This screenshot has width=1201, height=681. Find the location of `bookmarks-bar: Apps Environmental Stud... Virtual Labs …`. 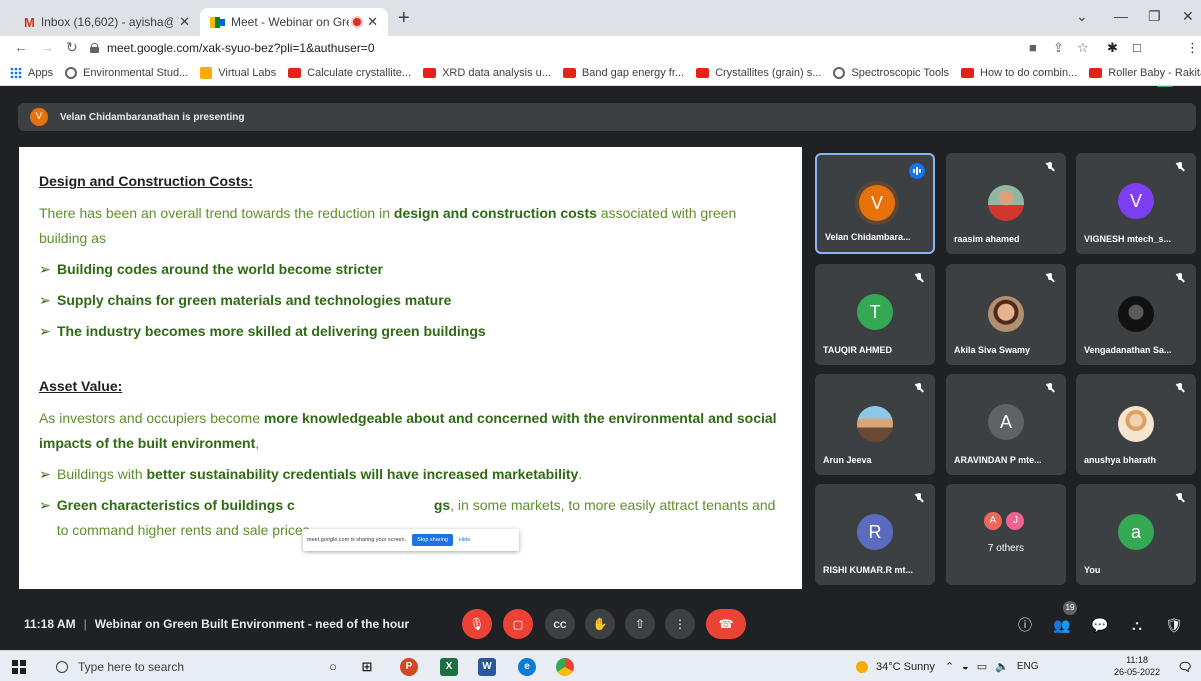

bookmarks-bar: Apps Environmental Stud... Virtual Labs … is located at coordinates (600, 73).